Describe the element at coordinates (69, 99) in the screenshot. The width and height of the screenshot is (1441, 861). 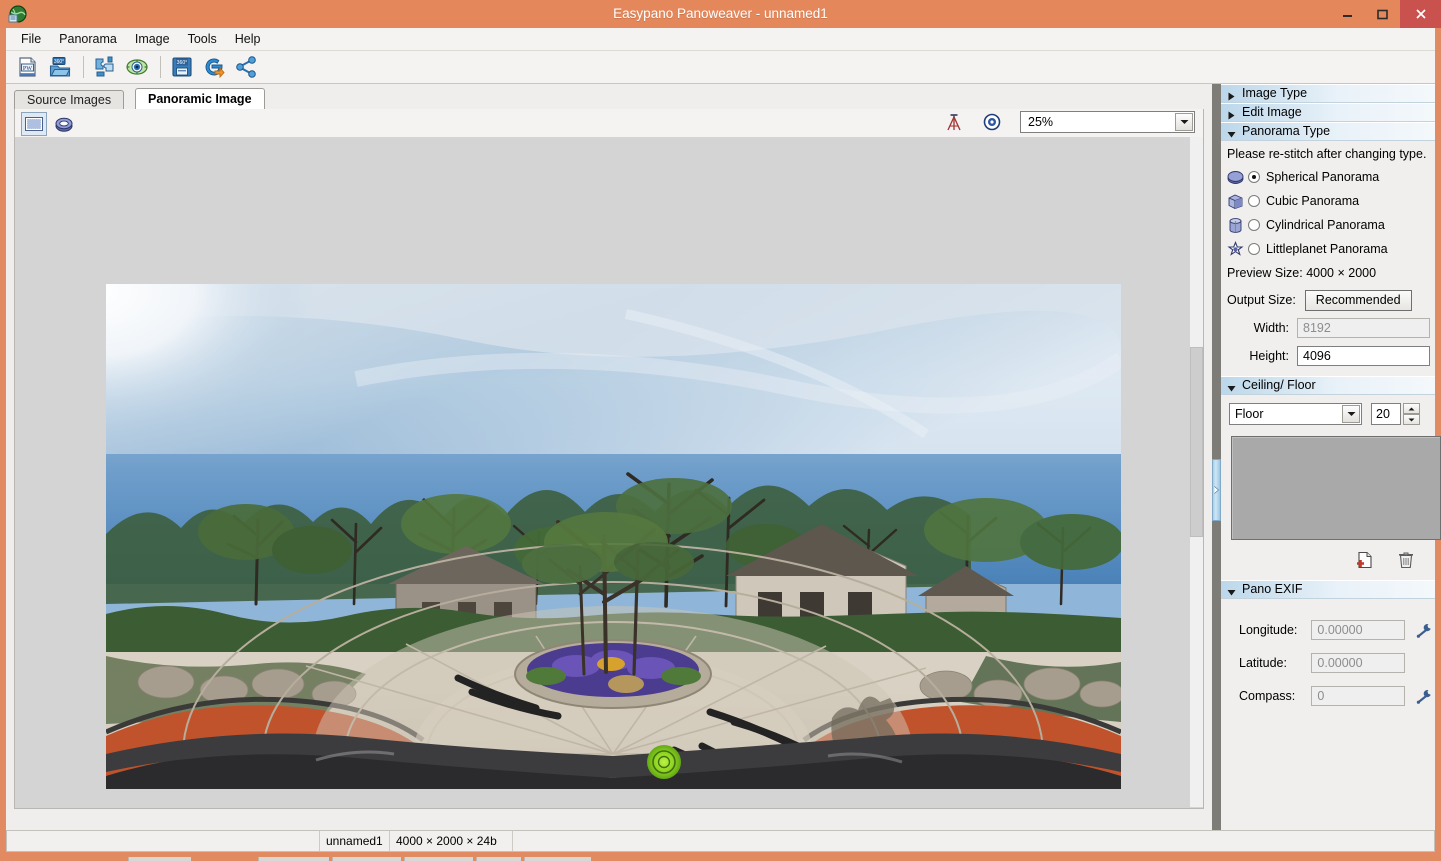
I see `tab-source-images: Source Images` at that location.